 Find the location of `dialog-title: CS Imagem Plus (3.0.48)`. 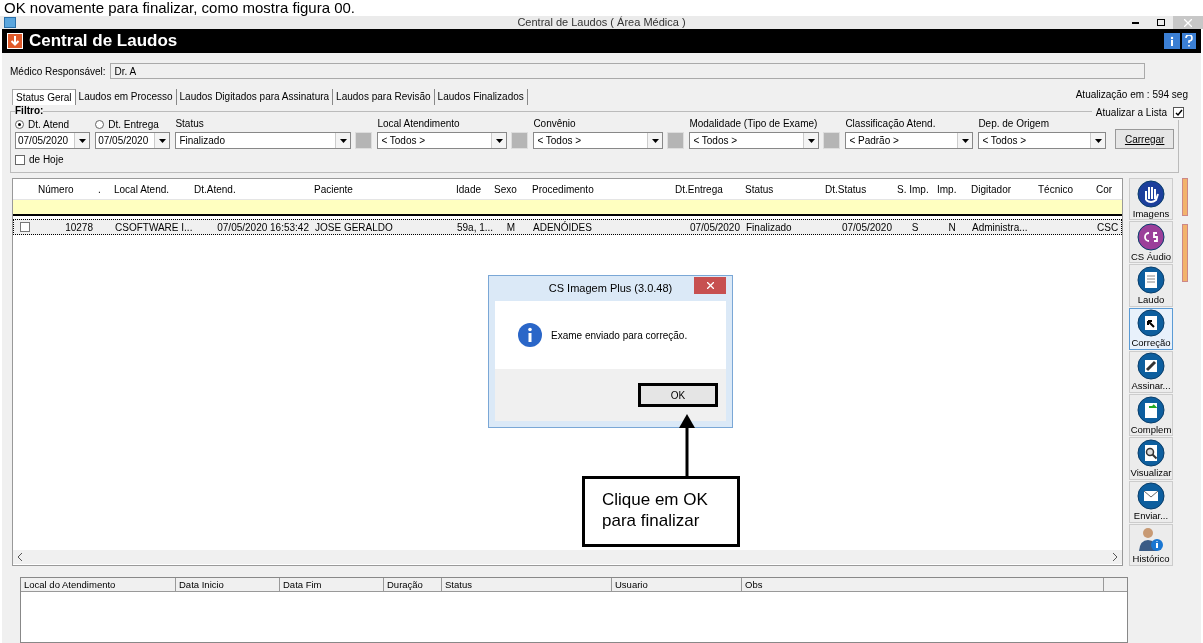

dialog-title: CS Imagem Plus (3.0.48) is located at coordinates (610, 289).